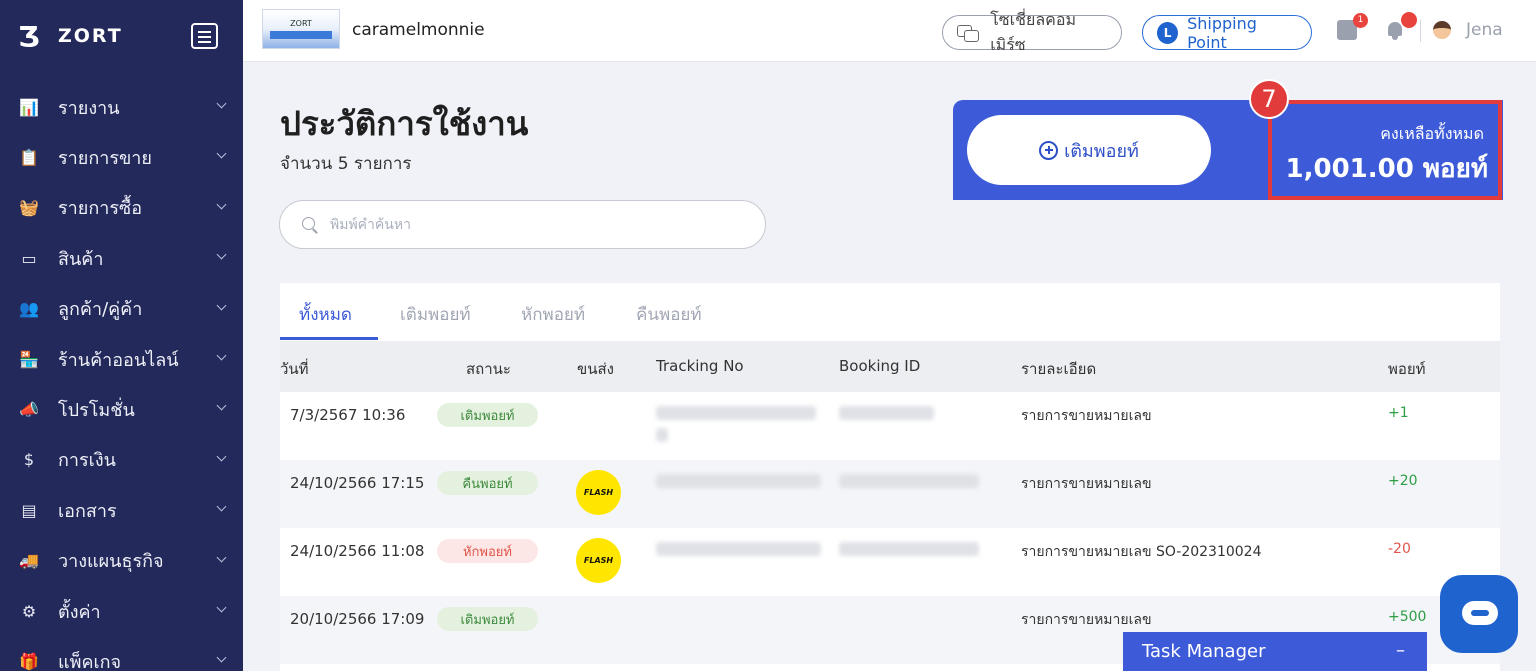 This screenshot has height=671, width=1536. What do you see at coordinates (1484, 30) in the screenshot?
I see `user-name: Jena` at bounding box center [1484, 30].